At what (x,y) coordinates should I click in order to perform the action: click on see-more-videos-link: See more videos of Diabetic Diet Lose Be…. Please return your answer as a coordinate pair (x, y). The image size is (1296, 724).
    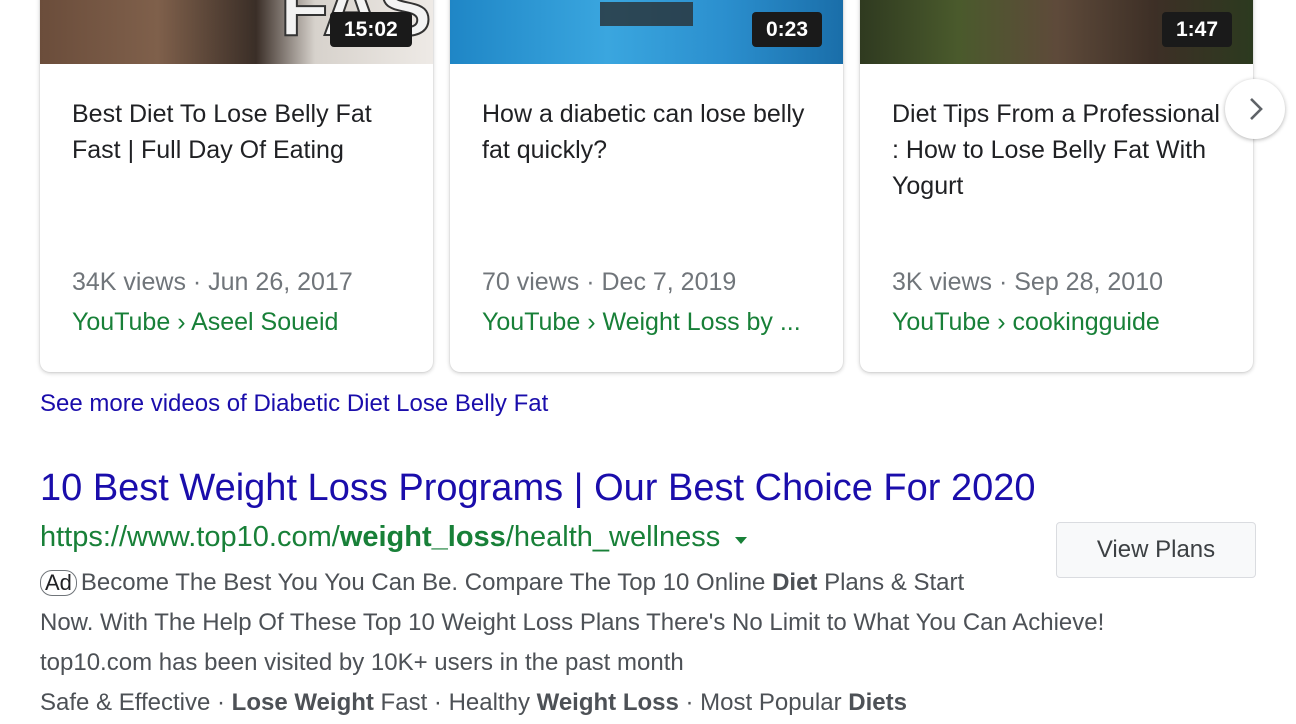
    Looking at the image, I should click on (294, 404).